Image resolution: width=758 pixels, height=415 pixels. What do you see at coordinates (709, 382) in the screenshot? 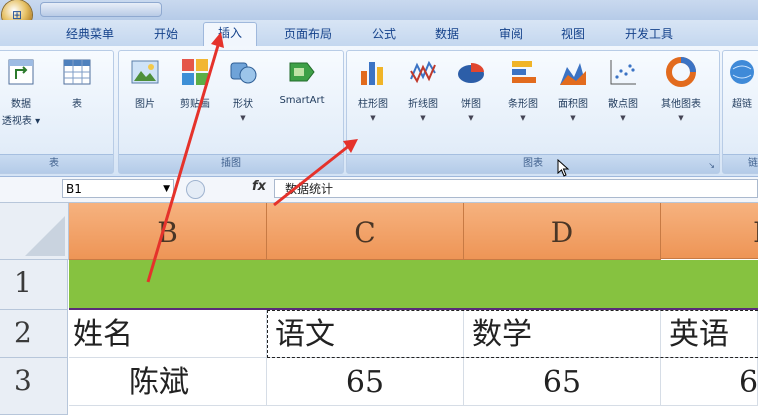
I see `cell-e3: 6` at bounding box center [709, 382].